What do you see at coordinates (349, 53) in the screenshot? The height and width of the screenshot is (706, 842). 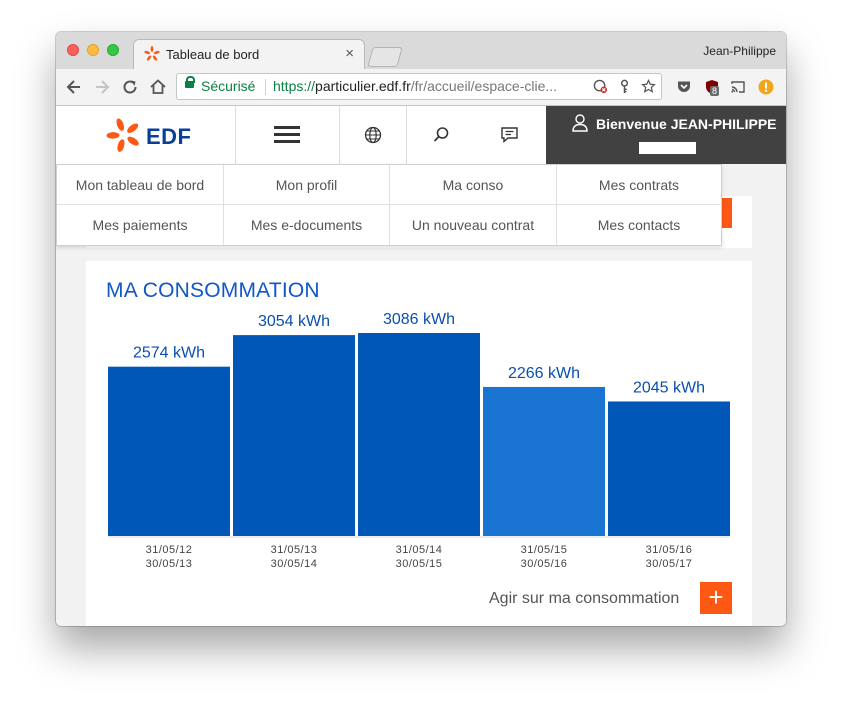 I see `tab-close-icon: ×` at bounding box center [349, 53].